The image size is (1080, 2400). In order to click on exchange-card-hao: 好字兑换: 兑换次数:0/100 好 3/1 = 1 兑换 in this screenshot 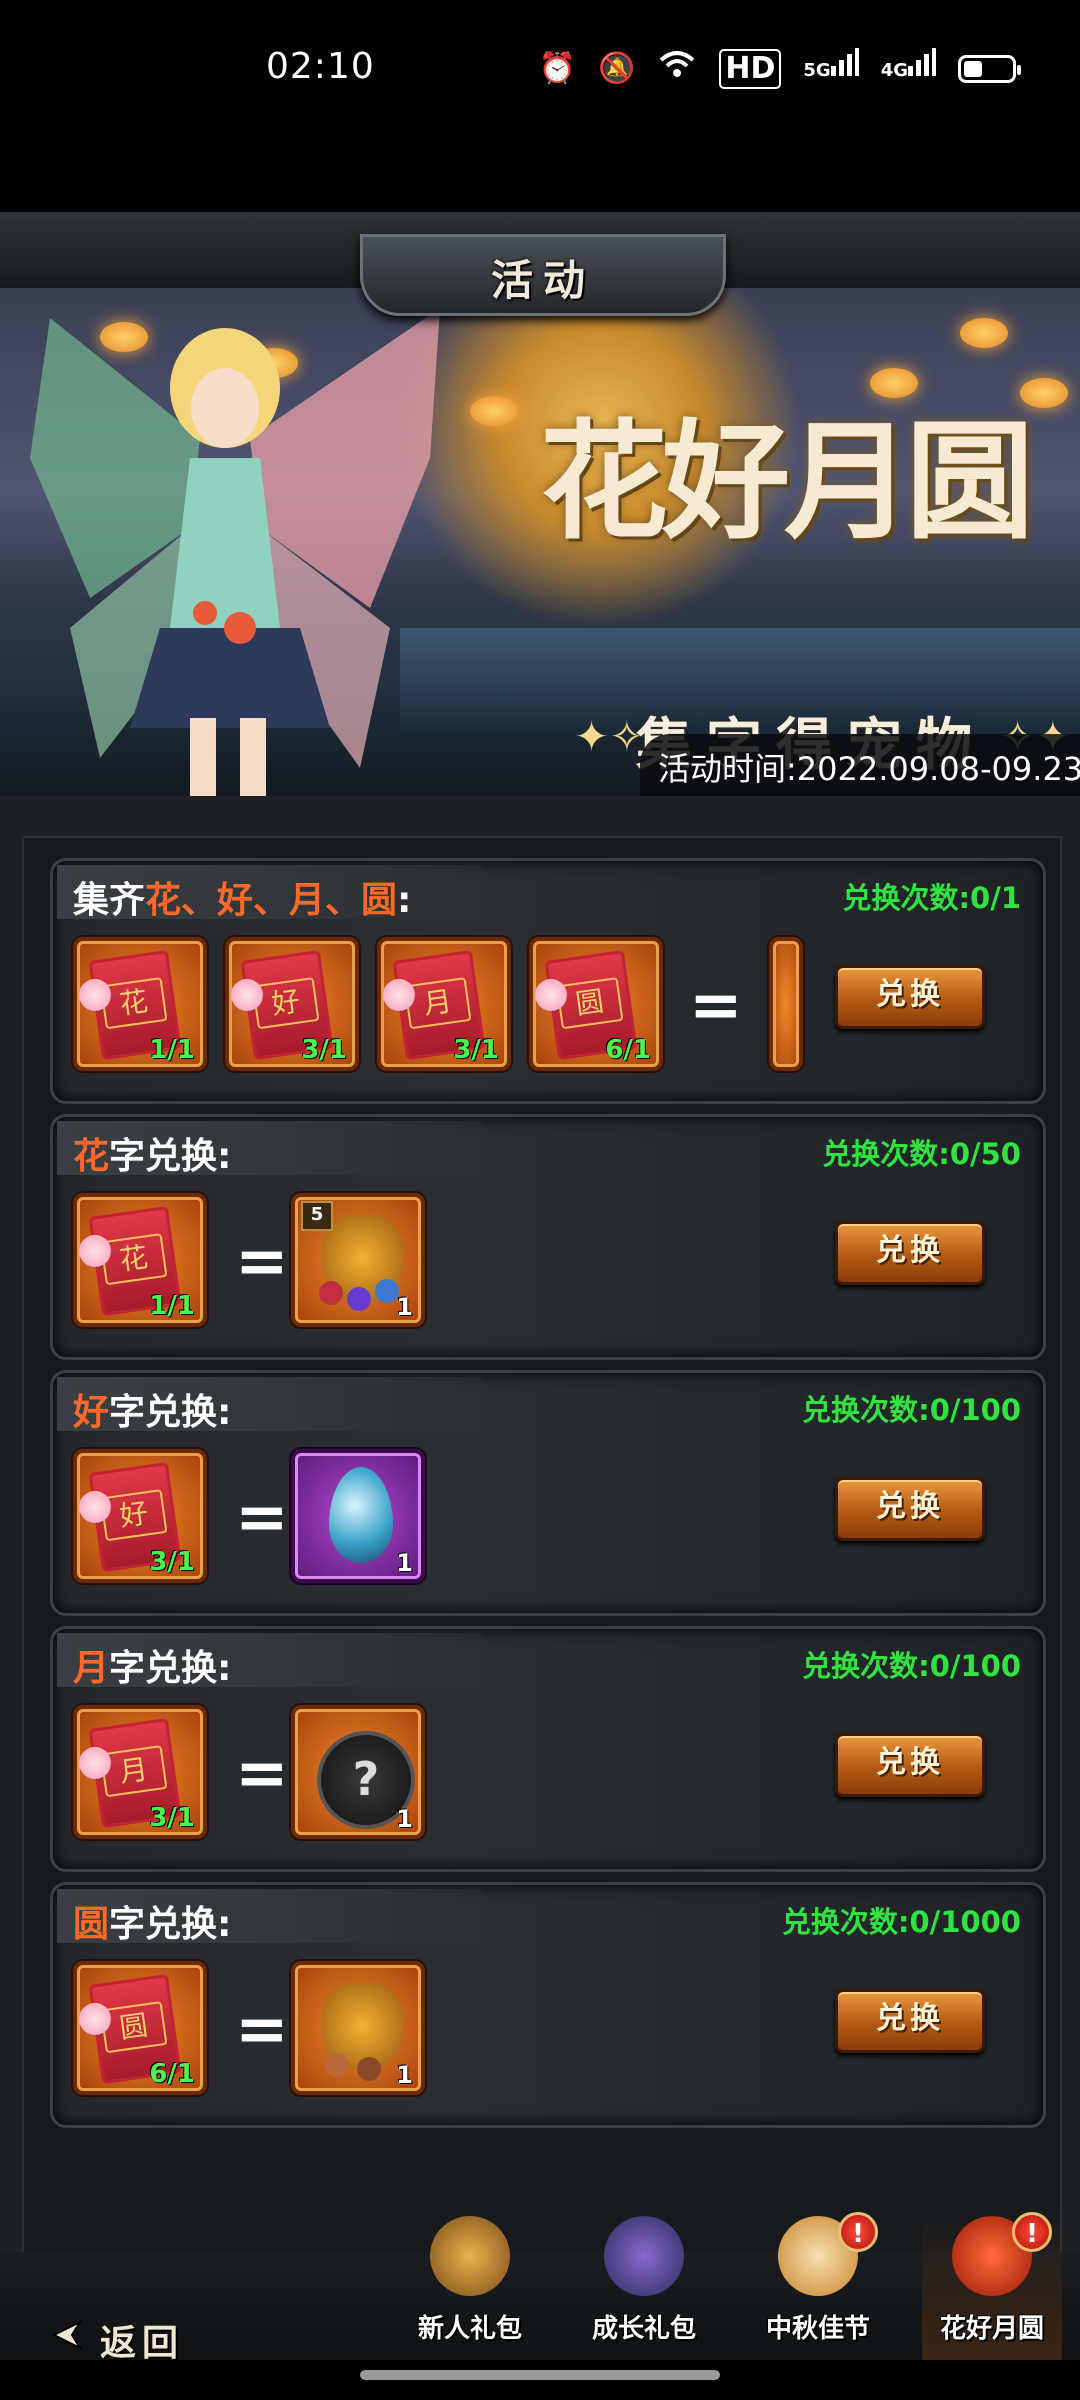, I will do `click(548, 1493)`.